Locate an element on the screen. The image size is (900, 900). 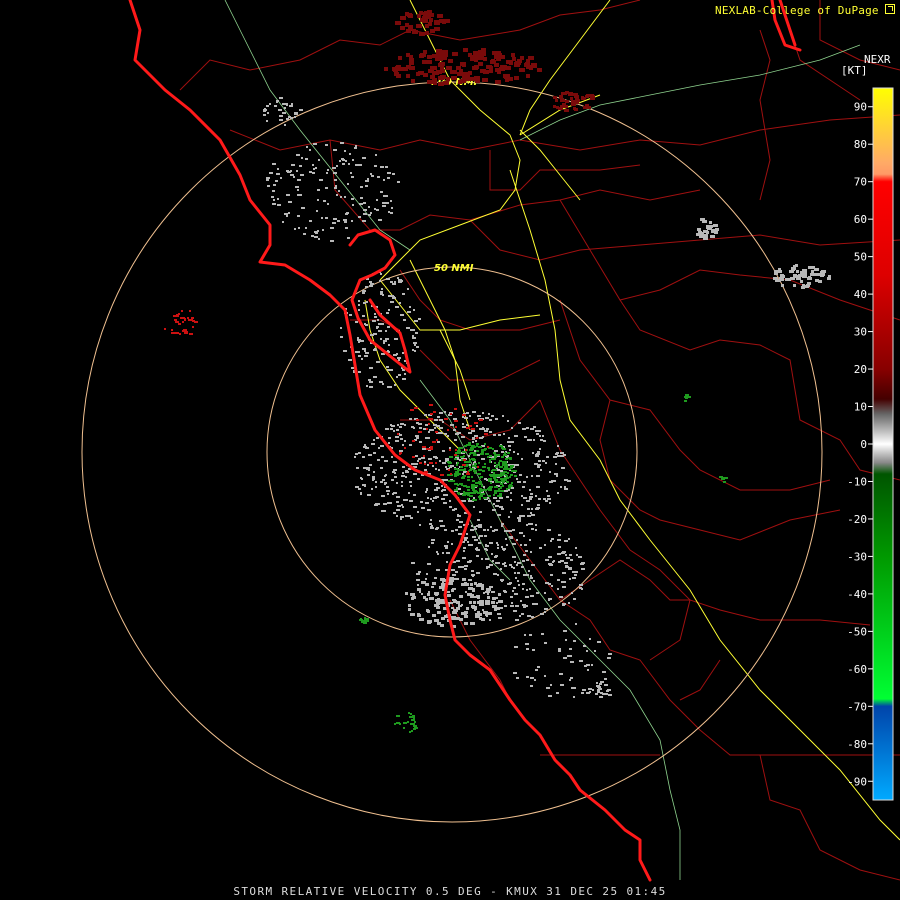
range-ring-label-50: 50 NMI is located at coordinates (454, 268).